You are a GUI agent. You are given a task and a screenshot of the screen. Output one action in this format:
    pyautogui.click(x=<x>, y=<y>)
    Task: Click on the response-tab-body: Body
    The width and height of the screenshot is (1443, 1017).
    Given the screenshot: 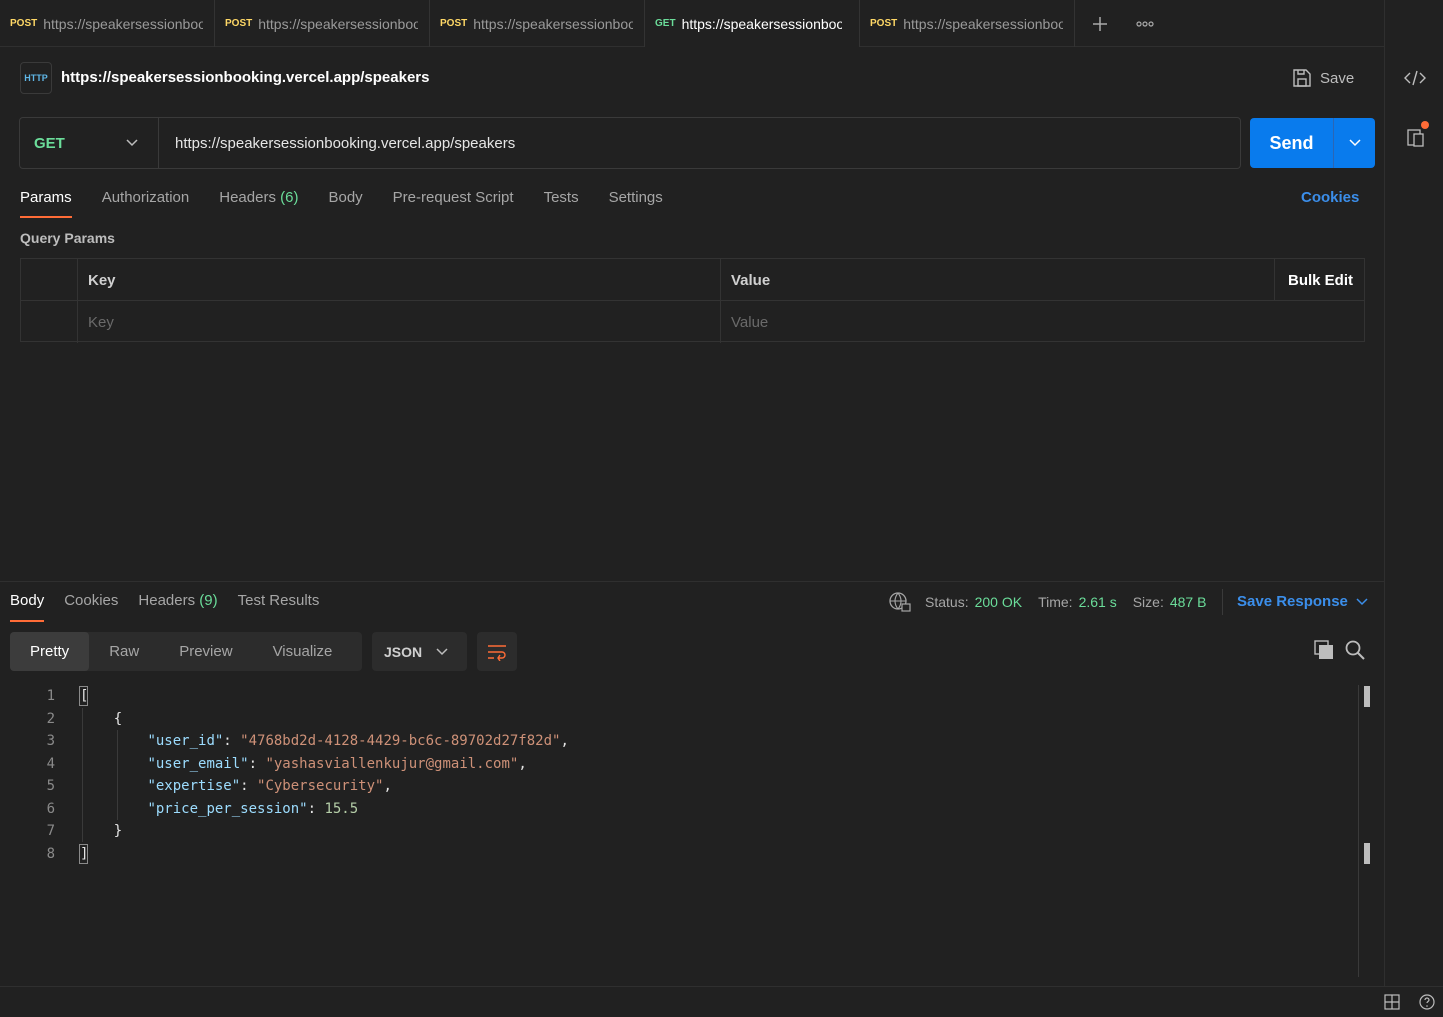 What is the action you would take?
    pyautogui.click(x=27, y=607)
    